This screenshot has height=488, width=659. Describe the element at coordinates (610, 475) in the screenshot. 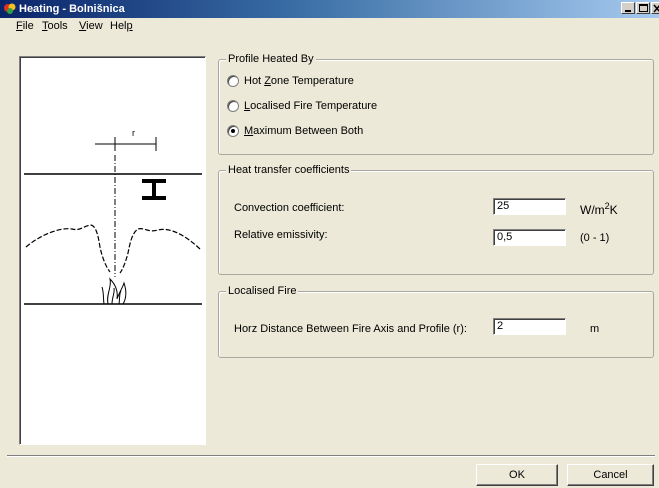

I see `cancel-button: Cancel` at that location.